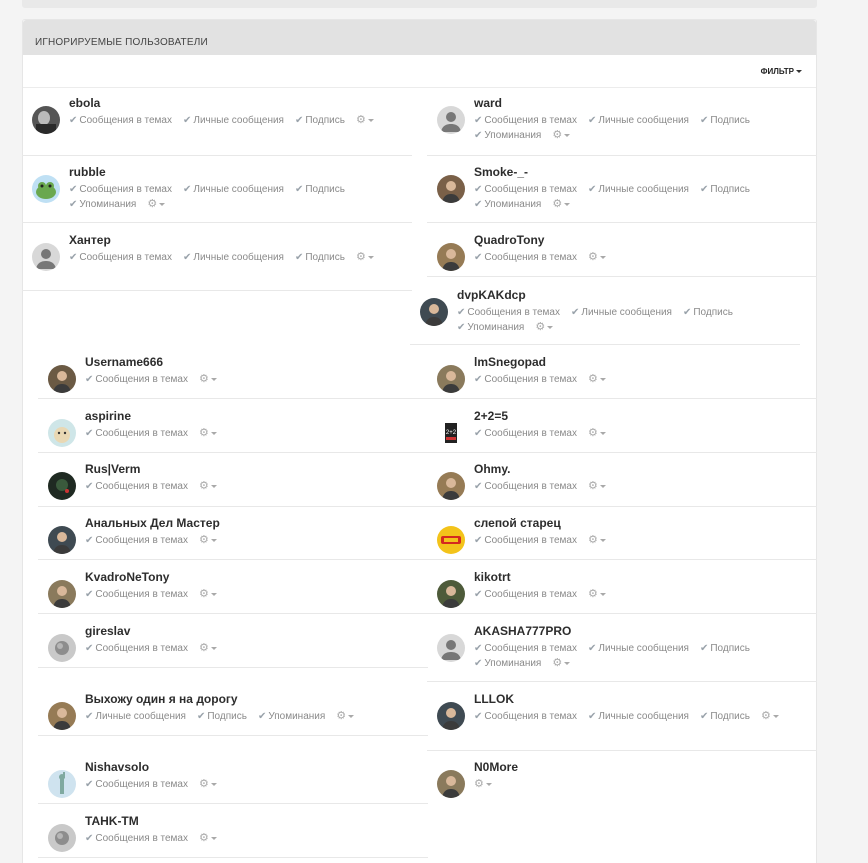  Describe the element at coordinates (90, 240) in the screenshot. I see `username-link: Хантер` at that location.